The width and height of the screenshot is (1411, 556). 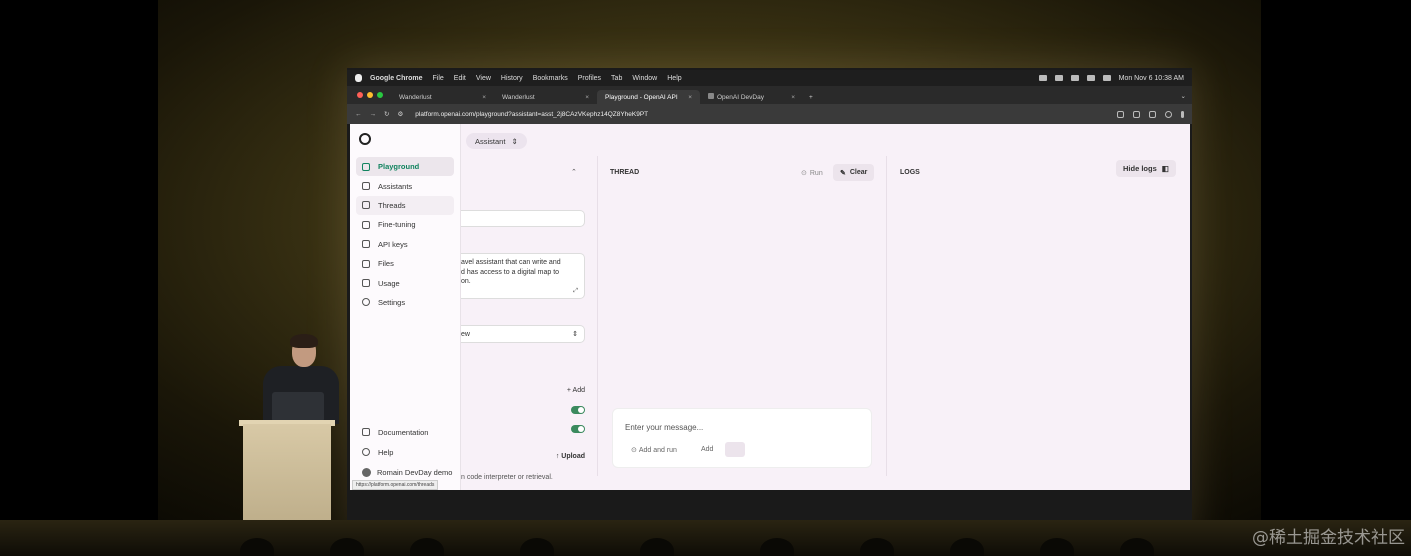 What do you see at coordinates (460, 78) in the screenshot?
I see `menu-edit: Edit` at bounding box center [460, 78].